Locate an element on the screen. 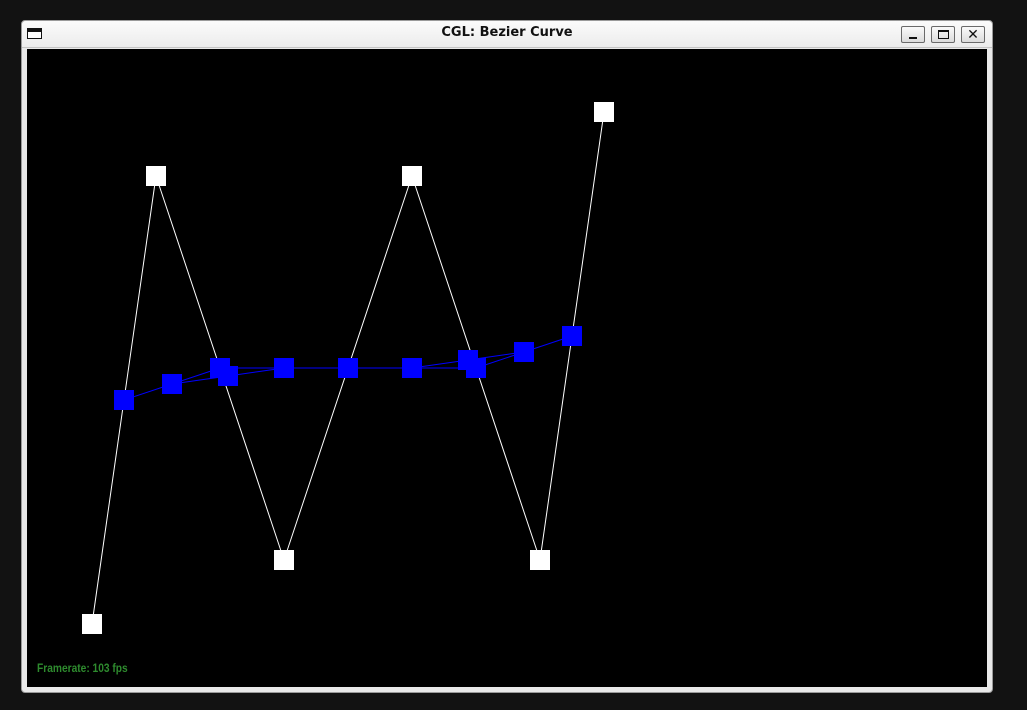 This screenshot has height=710, width=1027. title-bar: CGL: Bezier Curve ✕ is located at coordinates (507, 34).